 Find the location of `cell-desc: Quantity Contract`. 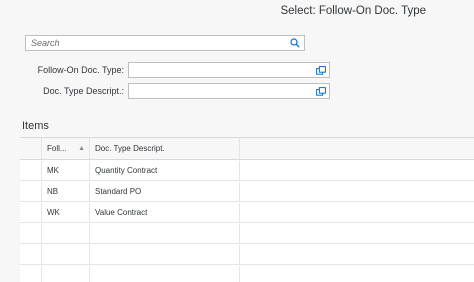

cell-desc: Quantity Contract is located at coordinates (165, 170).